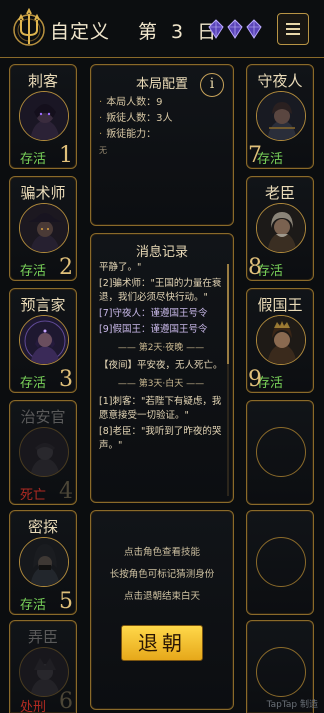 This screenshot has width=324, height=713. What do you see at coordinates (103, 150) in the screenshot?
I see `traitor-abilities-value: 无` at bounding box center [103, 150].